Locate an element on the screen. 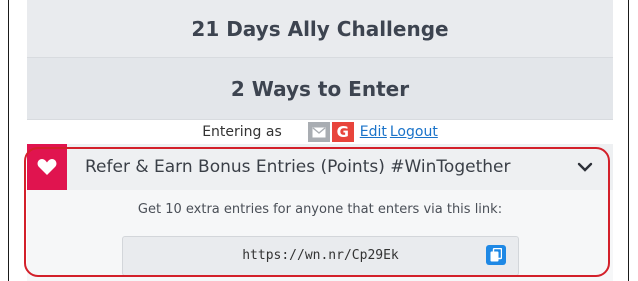  logout-link: Logout is located at coordinates (414, 132).